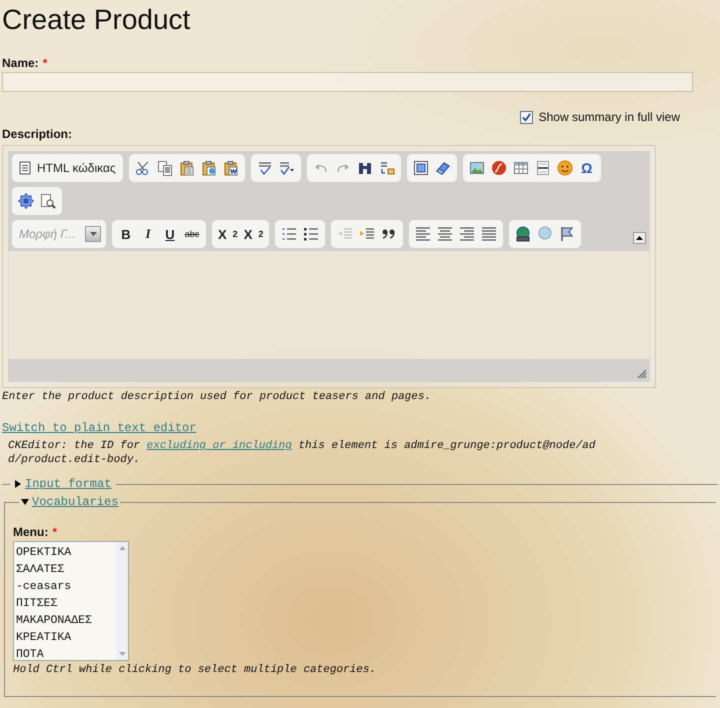 The image size is (720, 708). I want to click on collapse-triangle-icon, so click(25, 502).